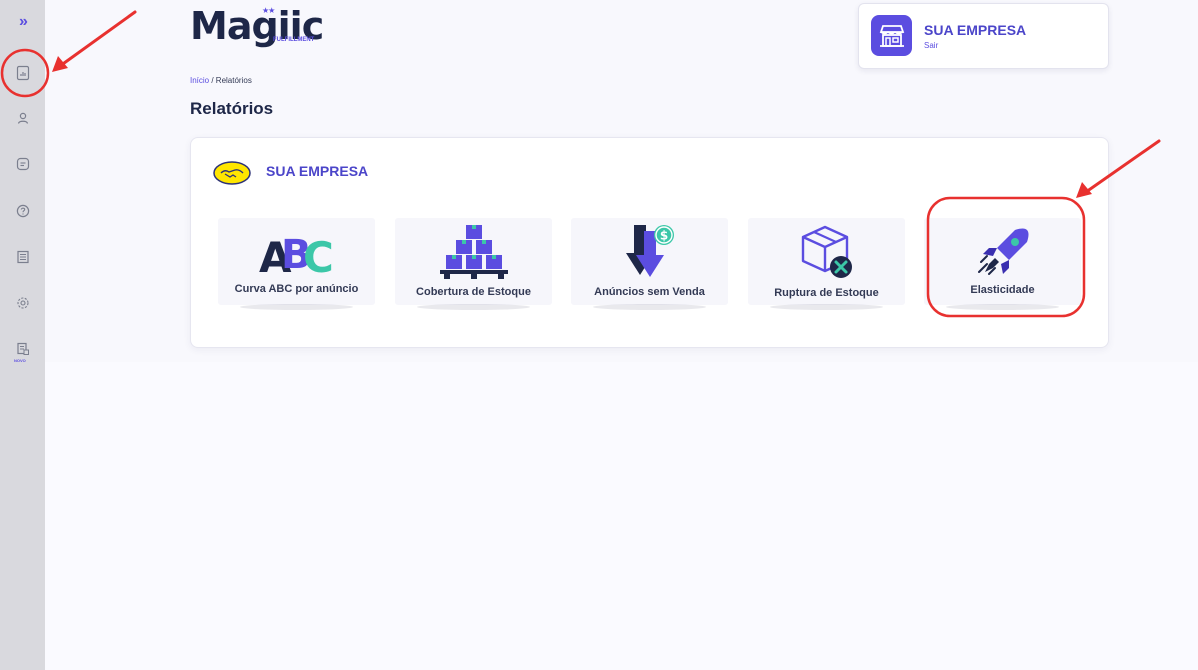  Describe the element at coordinates (1002, 290) in the screenshot. I see `report-label: Elasticidade` at that location.